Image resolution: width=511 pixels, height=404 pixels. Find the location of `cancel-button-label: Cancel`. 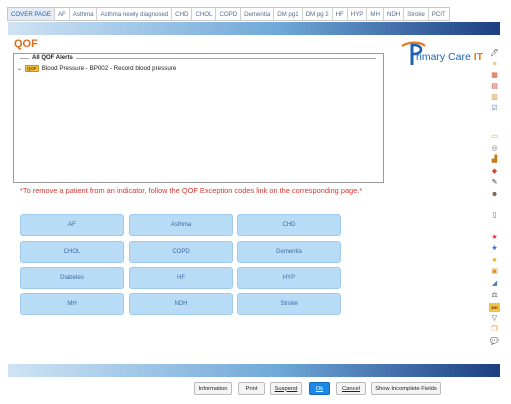

cancel-button-label: Cancel is located at coordinates (351, 388).